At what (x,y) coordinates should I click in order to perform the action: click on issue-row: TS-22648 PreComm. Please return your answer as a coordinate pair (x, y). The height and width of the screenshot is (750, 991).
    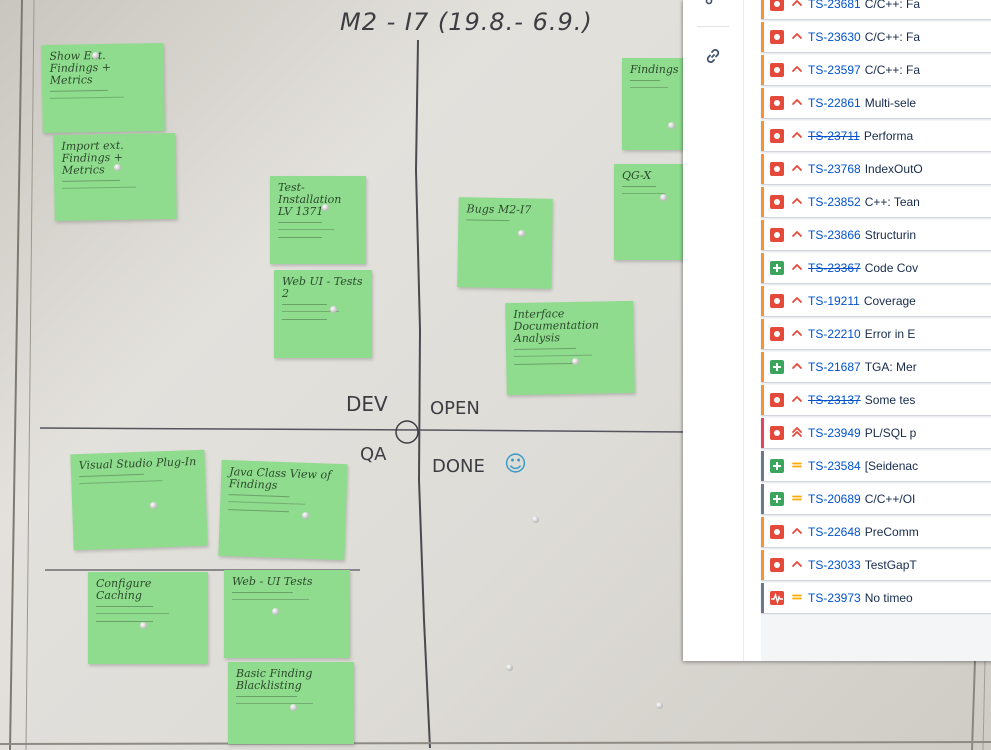
    Looking at the image, I should click on (876, 532).